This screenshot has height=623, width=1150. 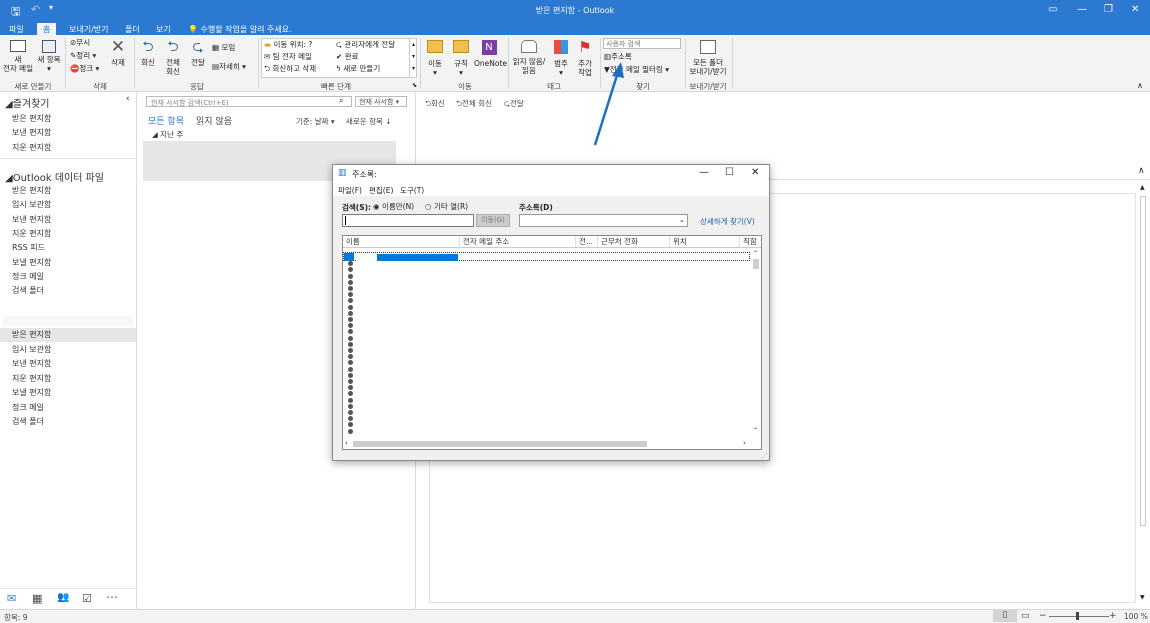 What do you see at coordinates (1142, 597) in the screenshot?
I see `scroll-down-icon: ▼` at bounding box center [1142, 597].